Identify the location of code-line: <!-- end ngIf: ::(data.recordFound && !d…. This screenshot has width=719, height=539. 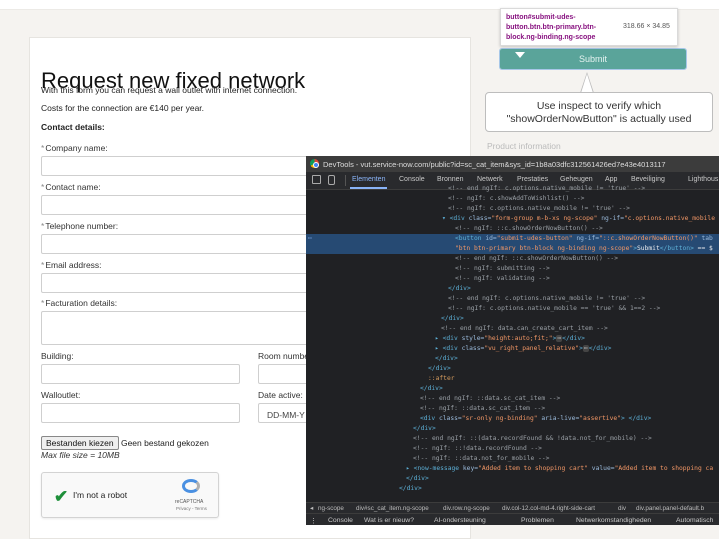
(512, 439).